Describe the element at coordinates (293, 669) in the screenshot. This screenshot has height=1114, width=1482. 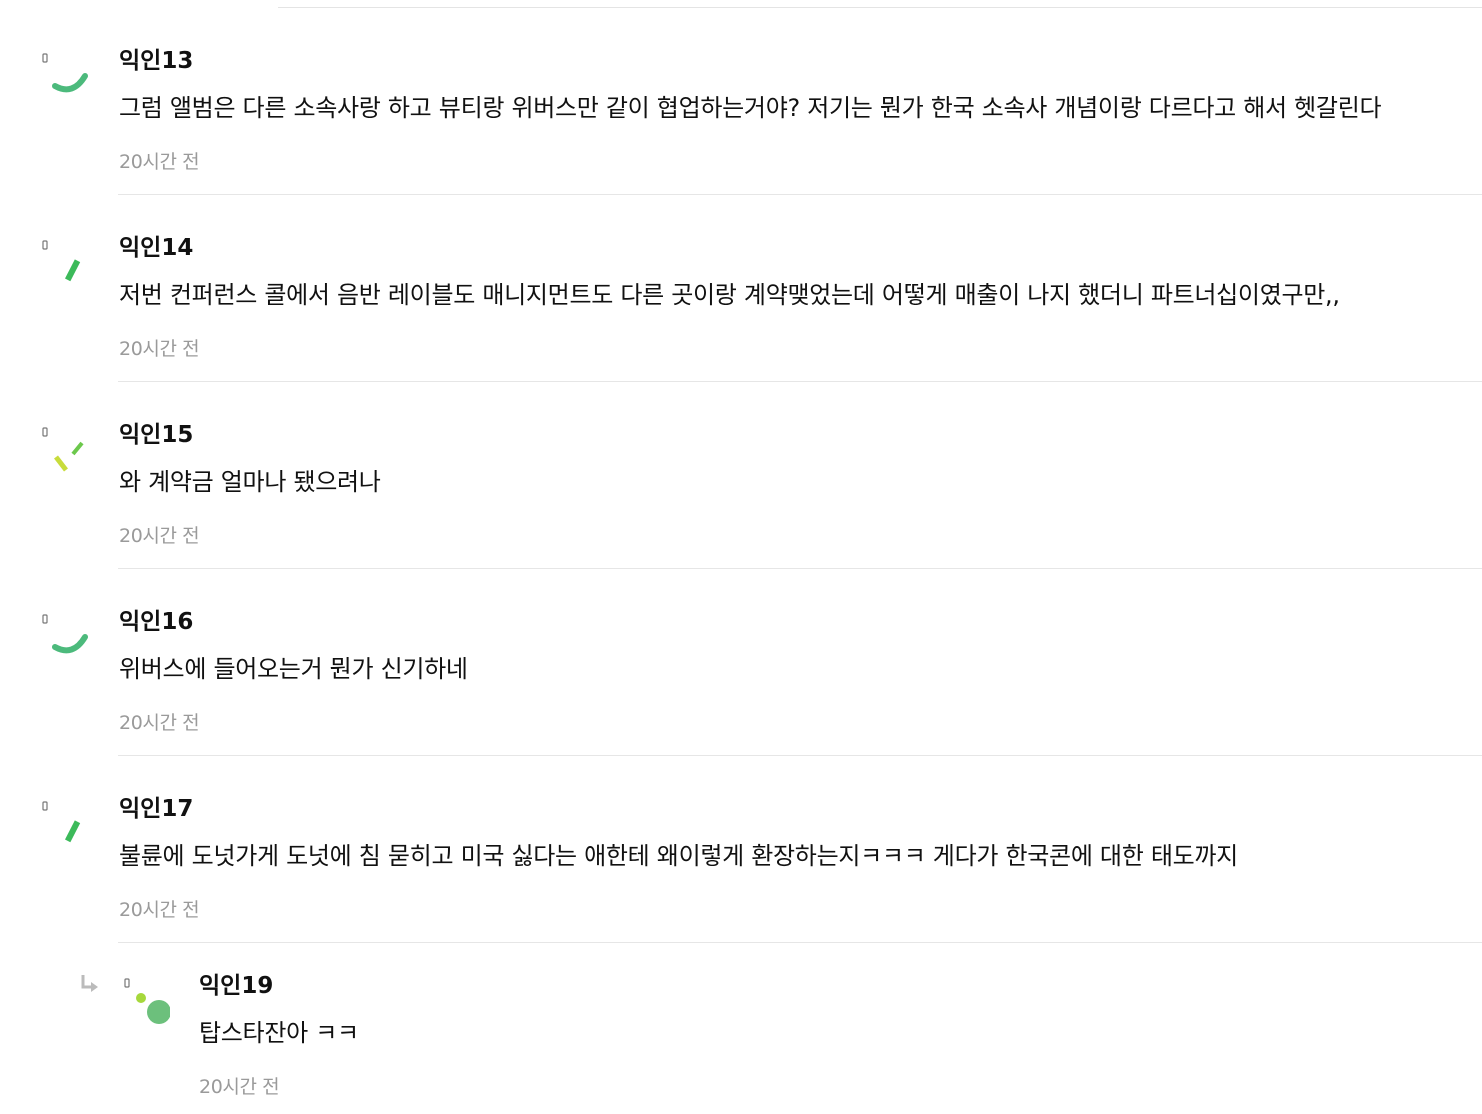
I see `comment-body: 위버스에 들어오는거 뭔가 신기하네` at that location.